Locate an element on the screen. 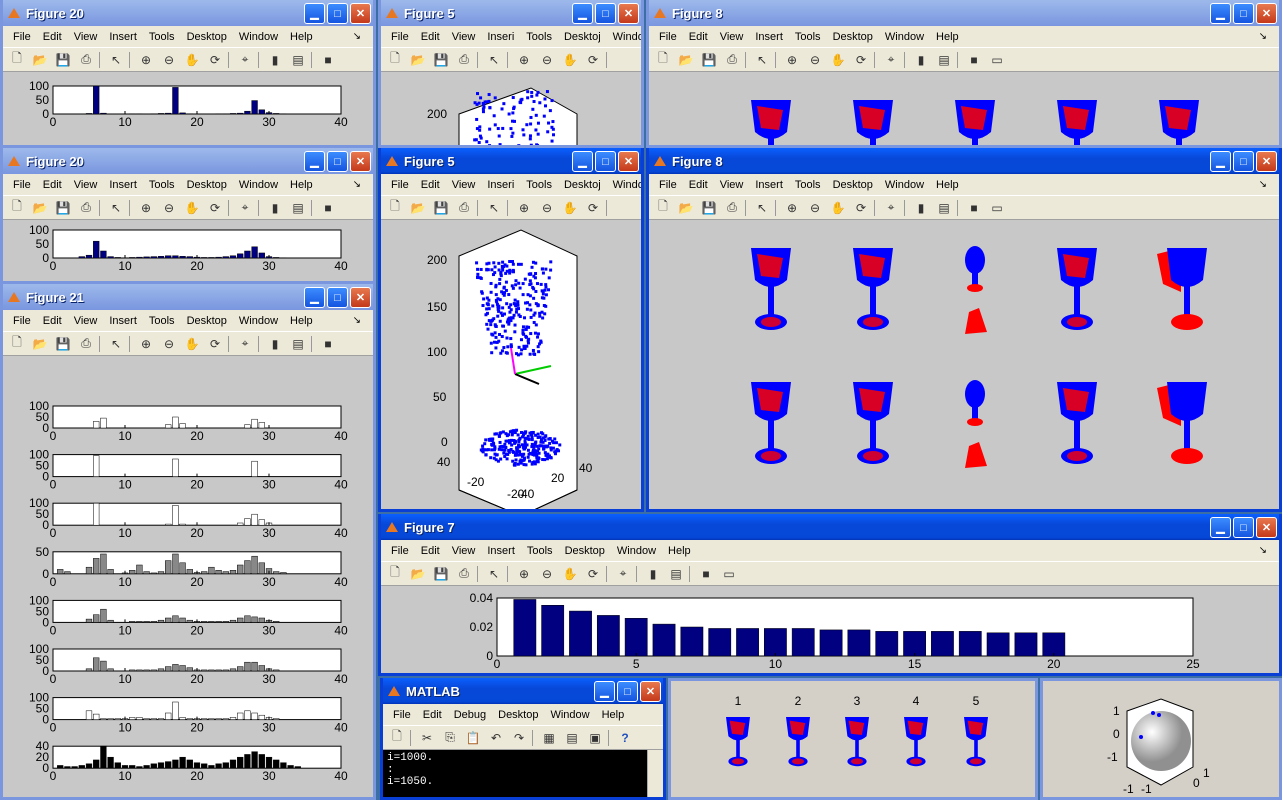 The height and width of the screenshot is (800, 1282). menu-window: Window is located at coordinates (258, 185).